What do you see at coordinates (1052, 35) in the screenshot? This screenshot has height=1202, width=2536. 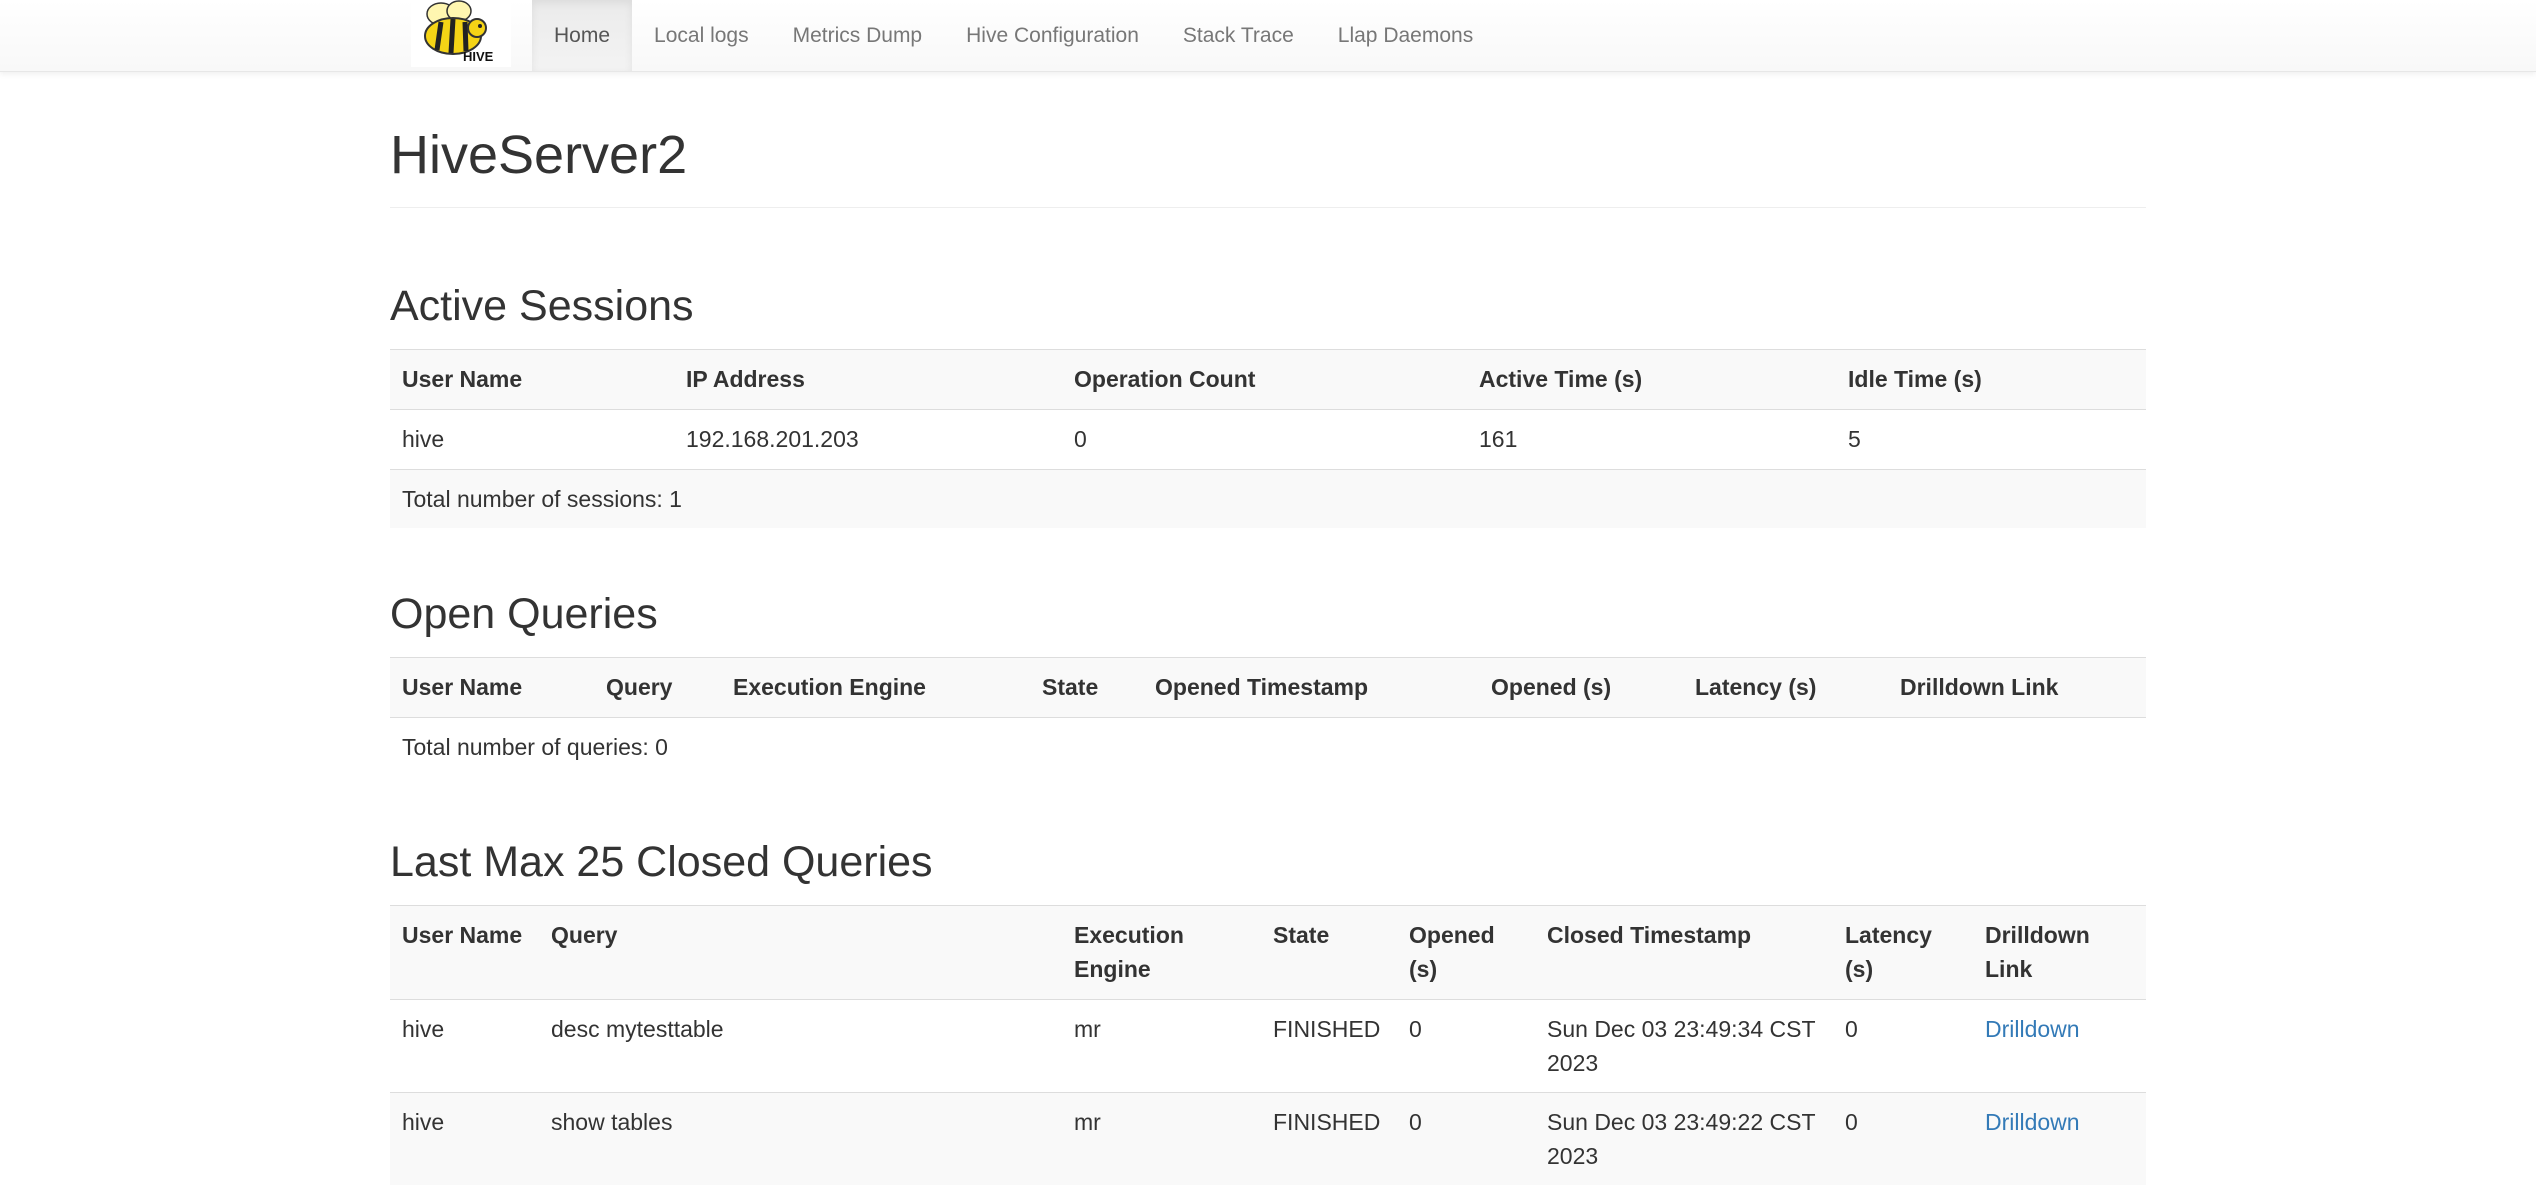 I see `nav-hive-configuration: Hive Configuration` at bounding box center [1052, 35].